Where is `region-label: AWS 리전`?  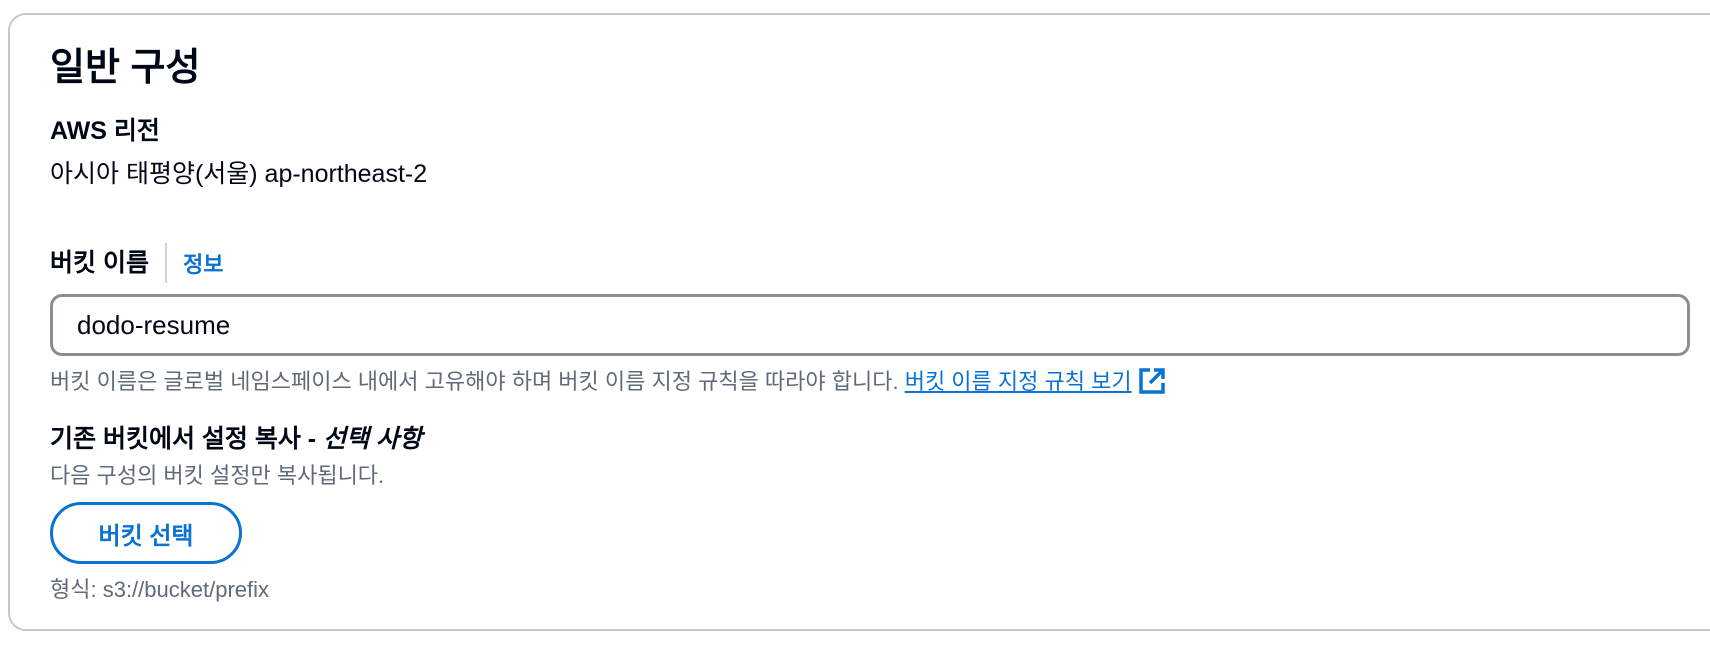 region-label: AWS 리전 is located at coordinates (105, 131).